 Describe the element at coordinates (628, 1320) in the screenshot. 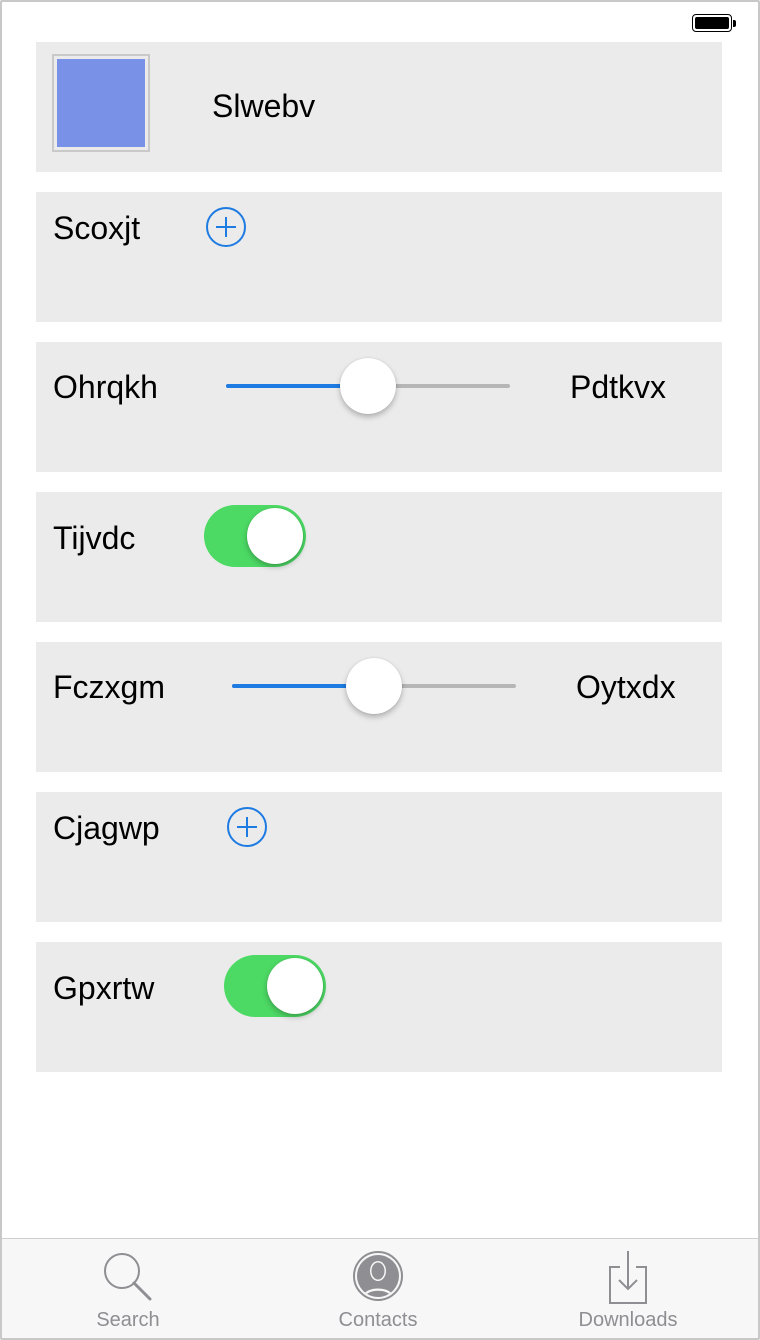

I see `tab-label: Downloads` at that location.